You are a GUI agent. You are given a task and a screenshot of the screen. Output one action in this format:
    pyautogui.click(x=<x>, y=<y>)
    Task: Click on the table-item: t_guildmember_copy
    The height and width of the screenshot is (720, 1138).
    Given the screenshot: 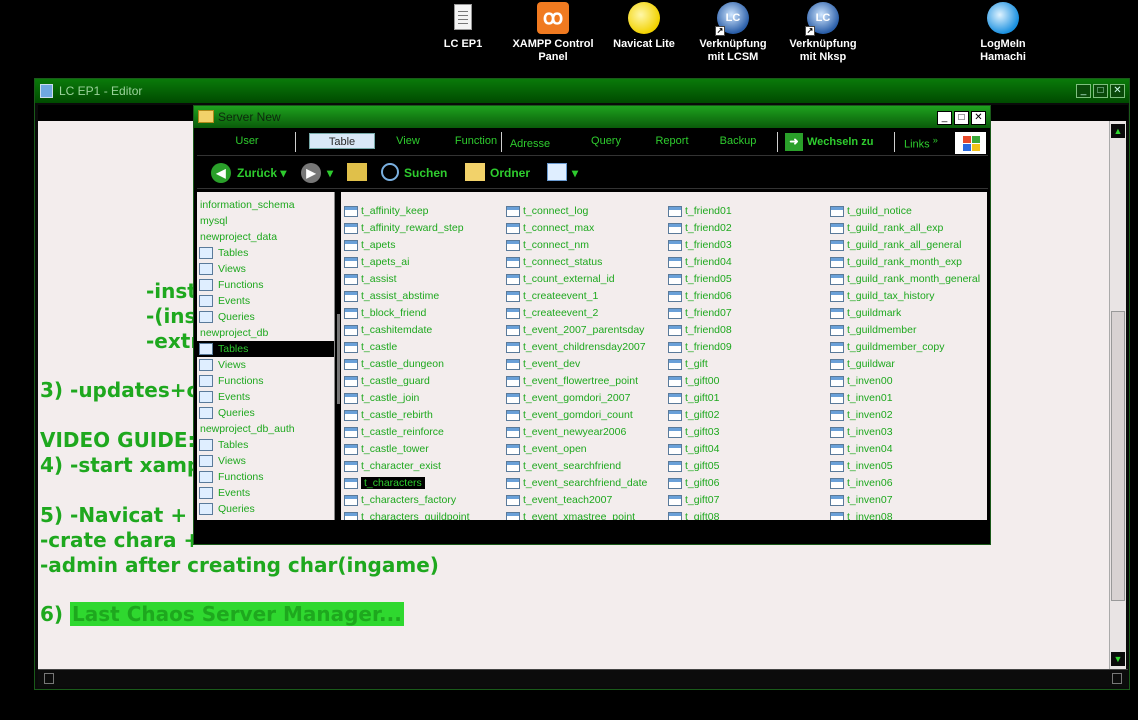 What is the action you would take?
    pyautogui.click(x=887, y=347)
    